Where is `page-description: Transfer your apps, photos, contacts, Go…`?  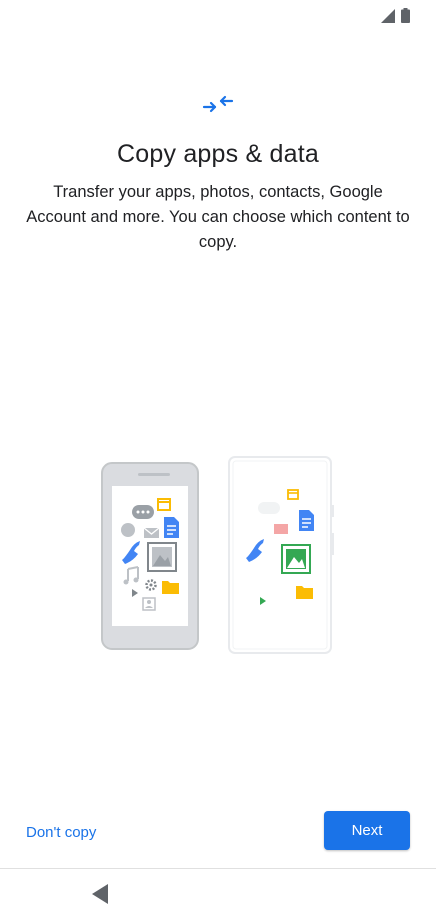 page-description: Transfer your apps, photos, contacts, Go… is located at coordinates (218, 217).